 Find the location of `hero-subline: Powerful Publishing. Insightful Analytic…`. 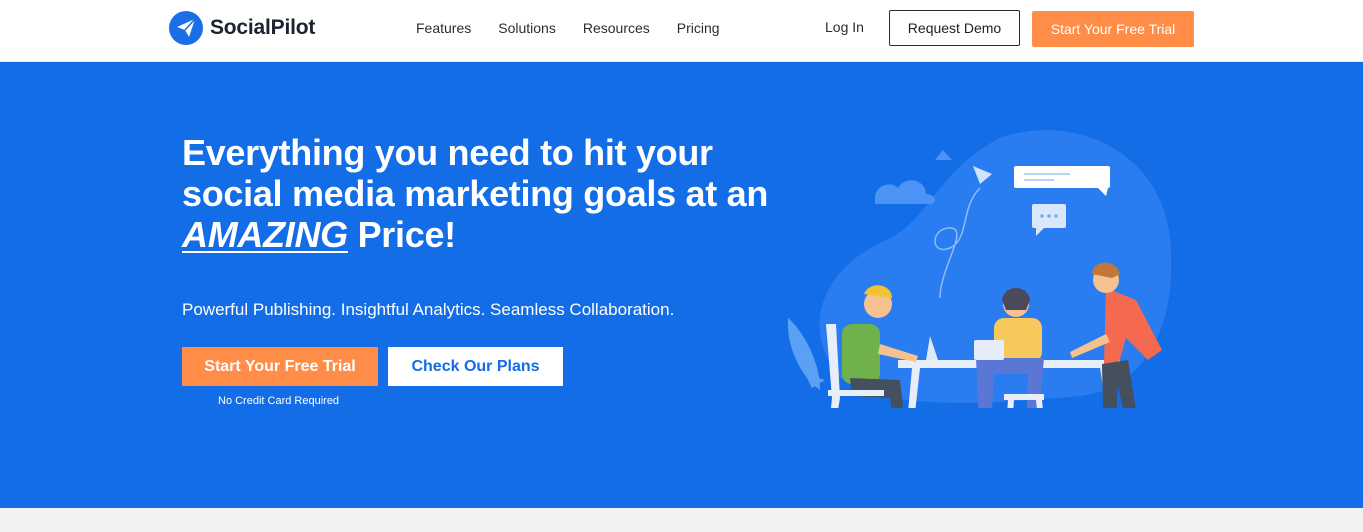

hero-subline: Powerful Publishing. Insightful Analytic… is located at coordinates (428, 309).